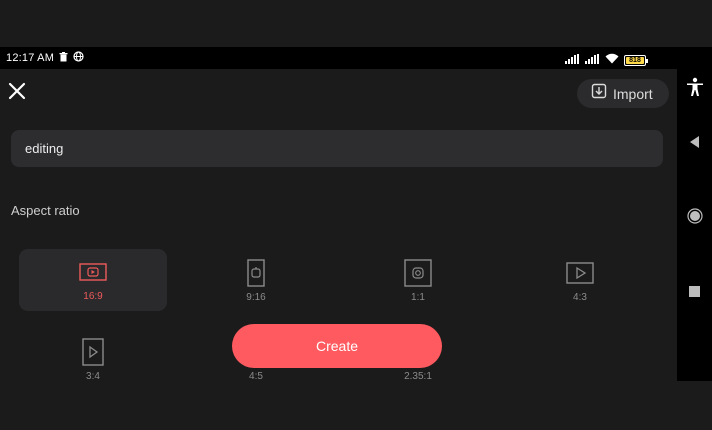 The image size is (712, 430). What do you see at coordinates (572, 60) in the screenshot?
I see `signal-icon` at bounding box center [572, 60].